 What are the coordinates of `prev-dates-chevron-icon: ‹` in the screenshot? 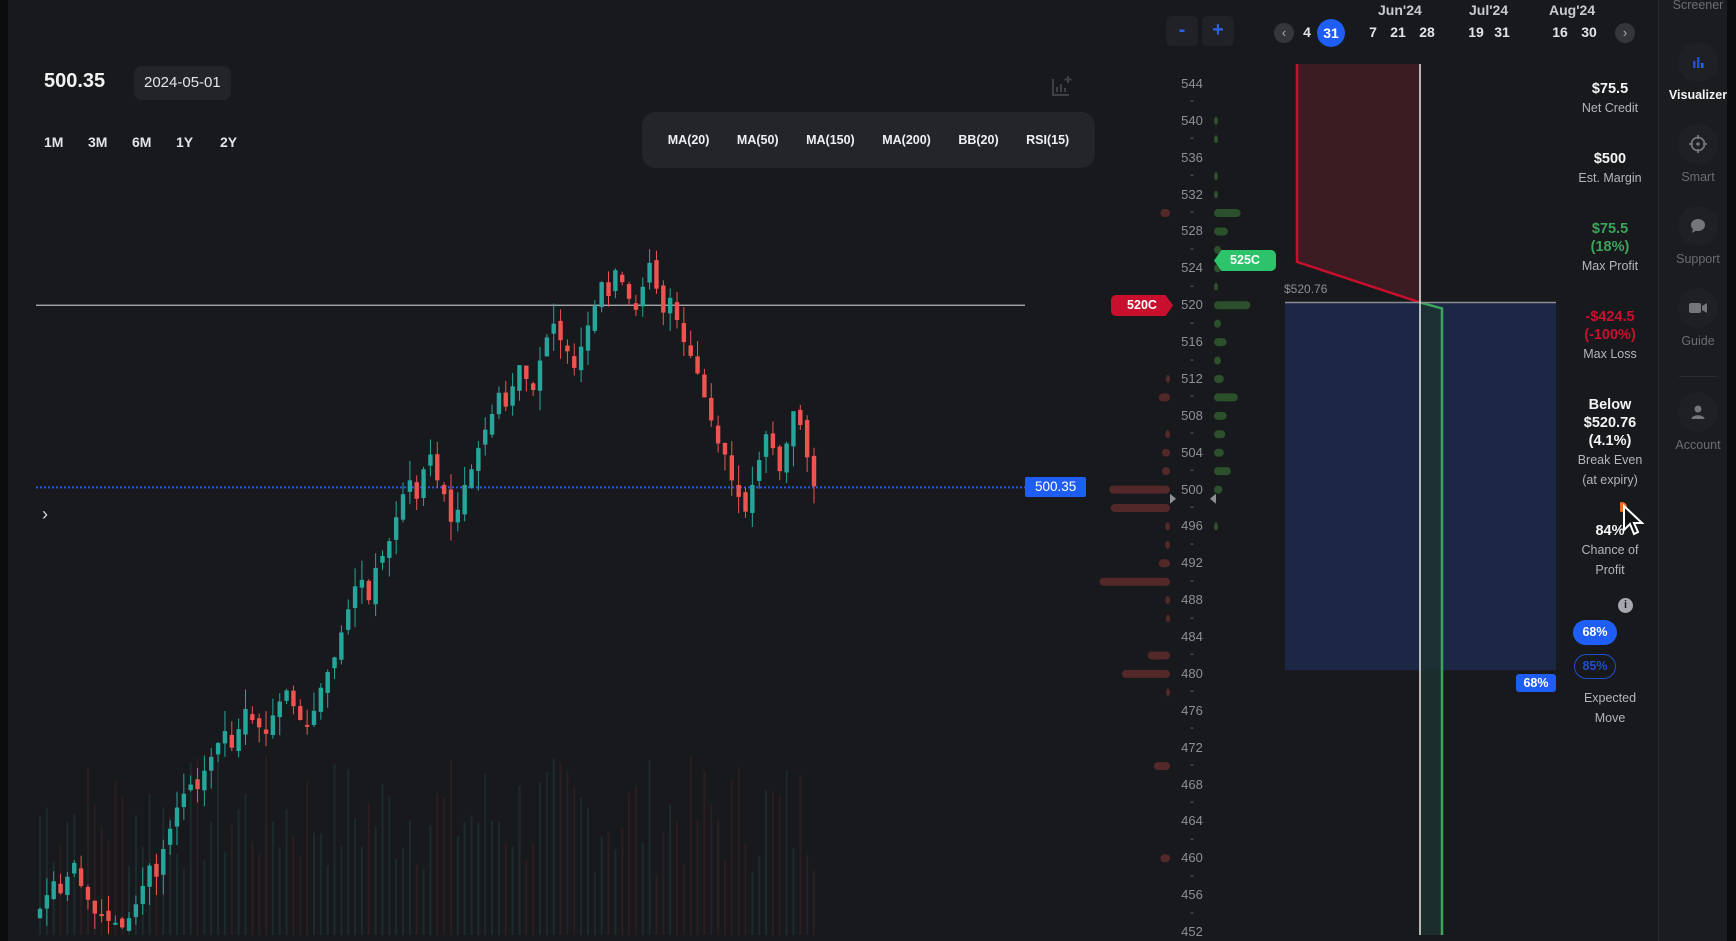 It's located at (1284, 33).